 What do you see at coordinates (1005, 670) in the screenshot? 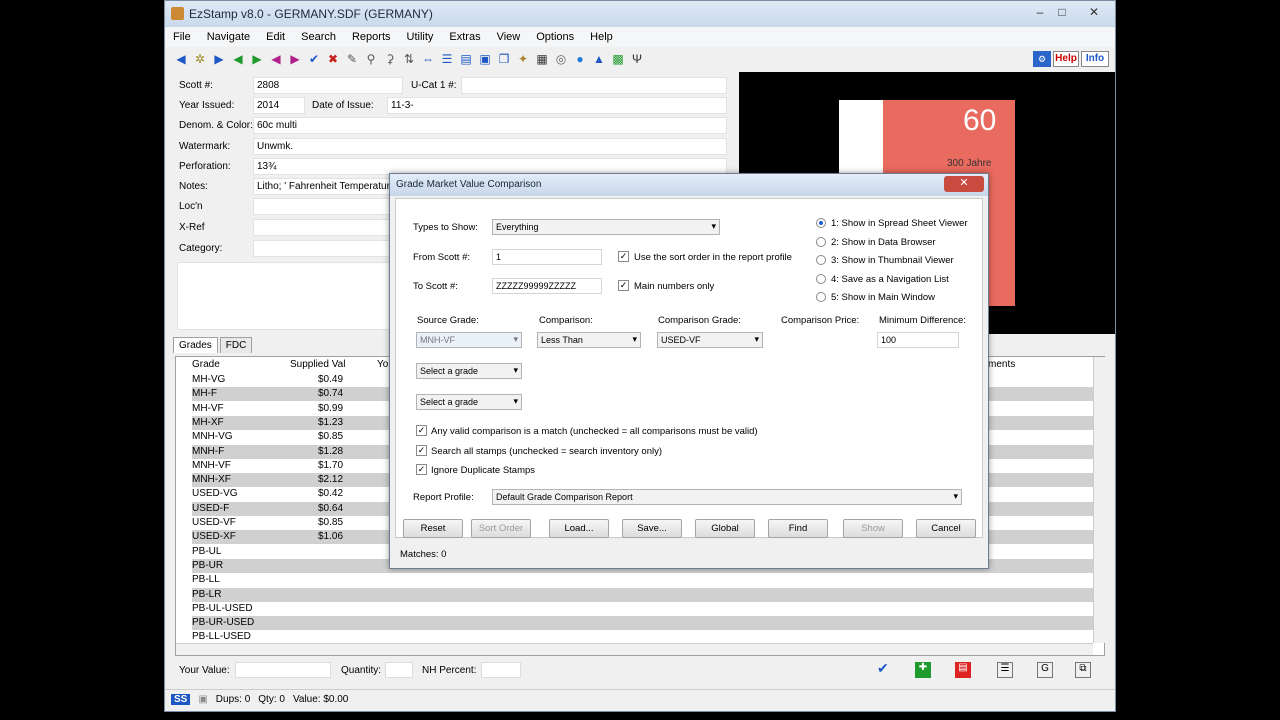
I see `list-view-icon: ☰` at bounding box center [1005, 670].